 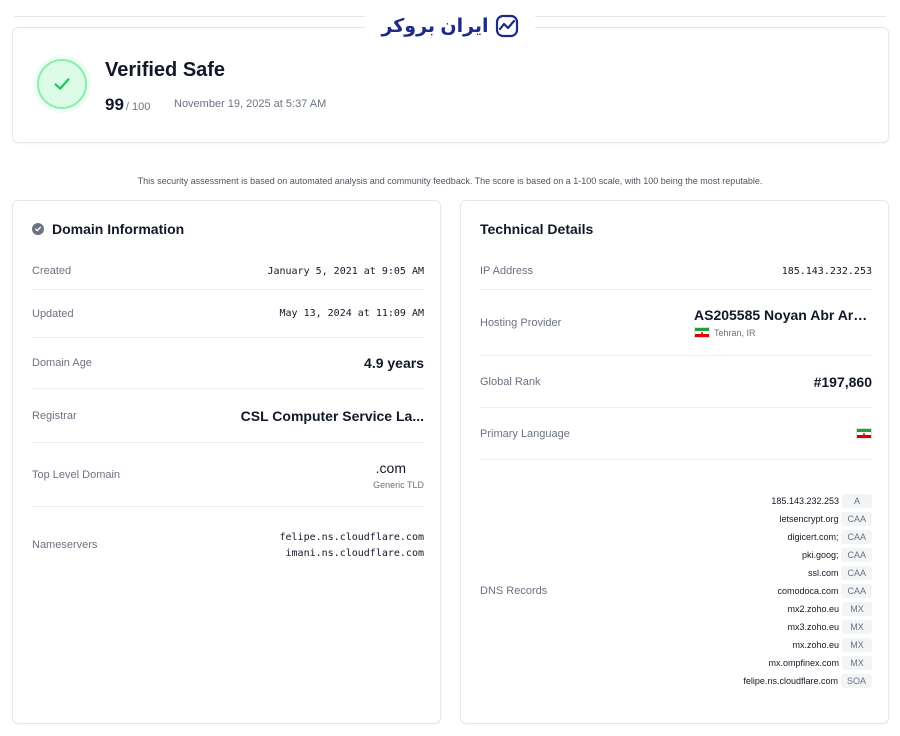 I want to click on dns-record: 185.143.232.253 A, so click(x=821, y=501).